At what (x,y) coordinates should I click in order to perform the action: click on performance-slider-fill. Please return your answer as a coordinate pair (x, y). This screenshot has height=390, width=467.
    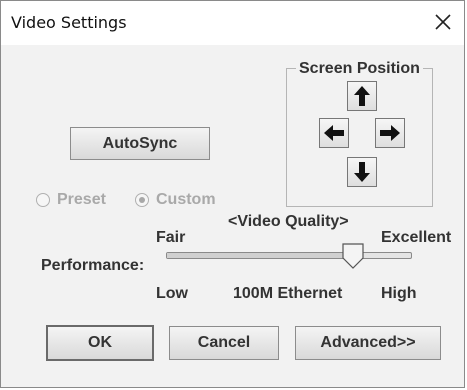
    Looking at the image, I should click on (260, 255).